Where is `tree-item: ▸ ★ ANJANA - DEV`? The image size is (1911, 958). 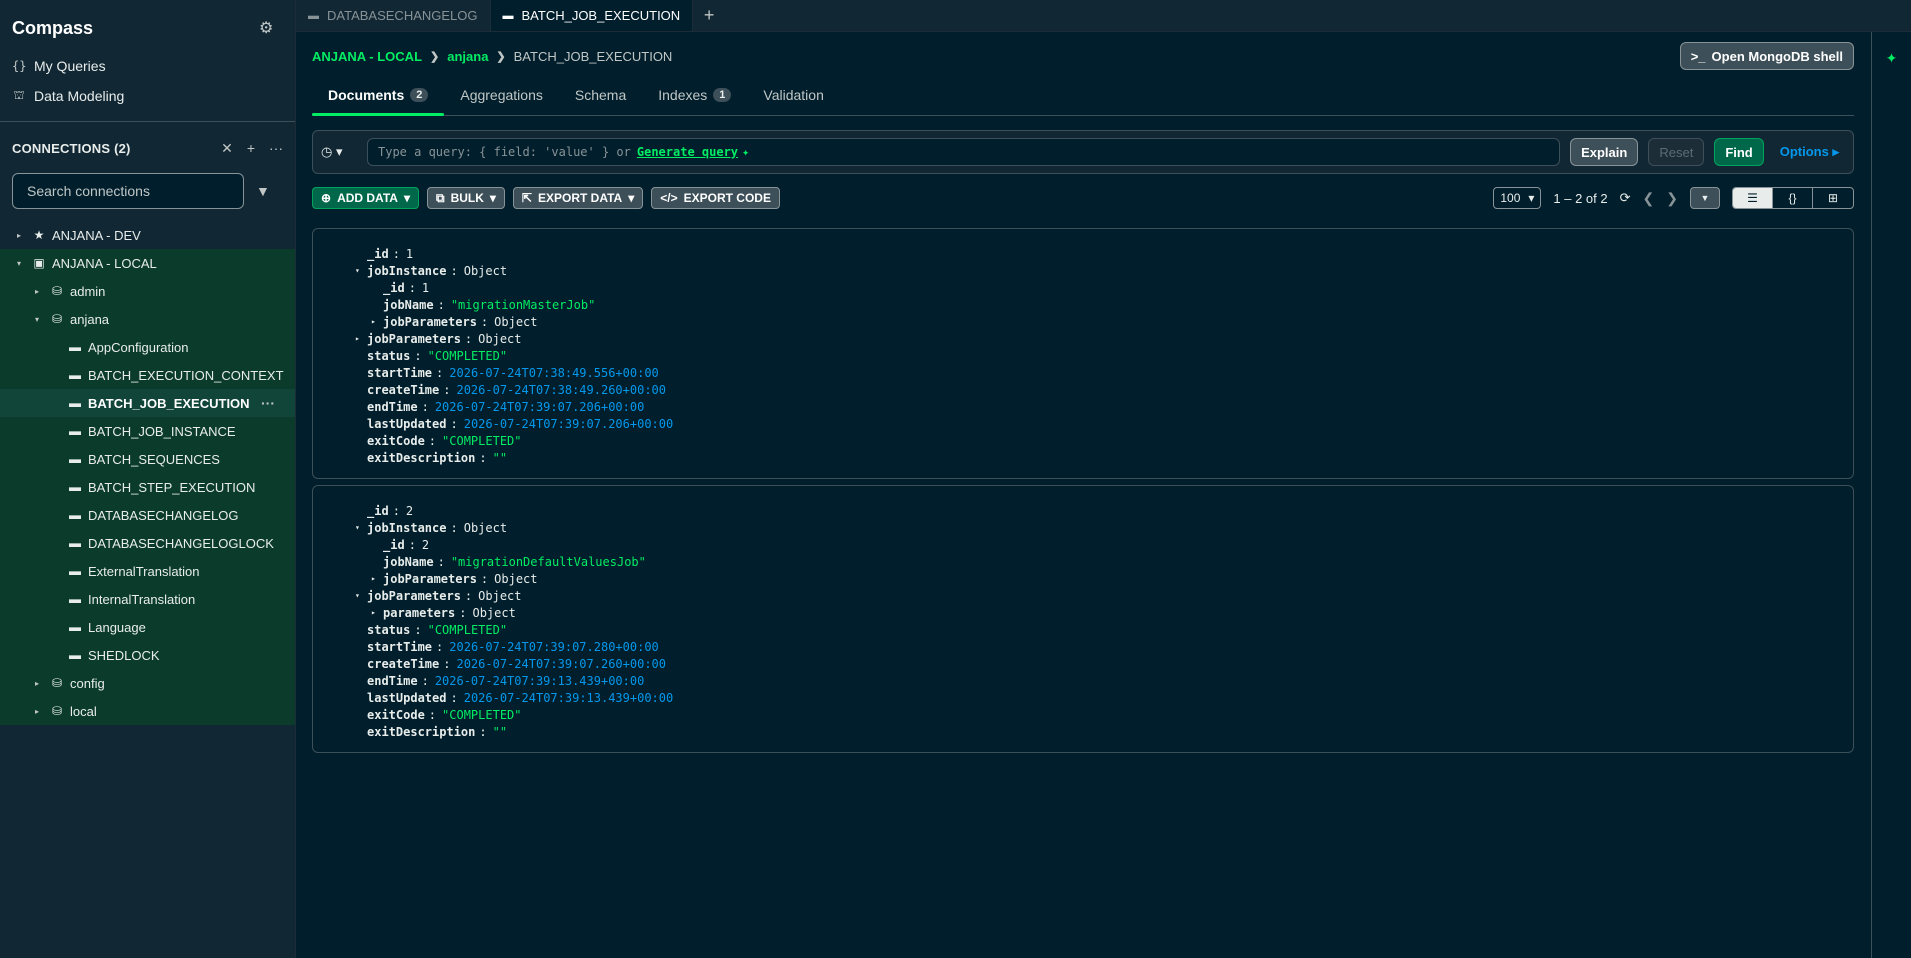
tree-item: ▸ ★ ANJANA - DEV is located at coordinates (147, 235).